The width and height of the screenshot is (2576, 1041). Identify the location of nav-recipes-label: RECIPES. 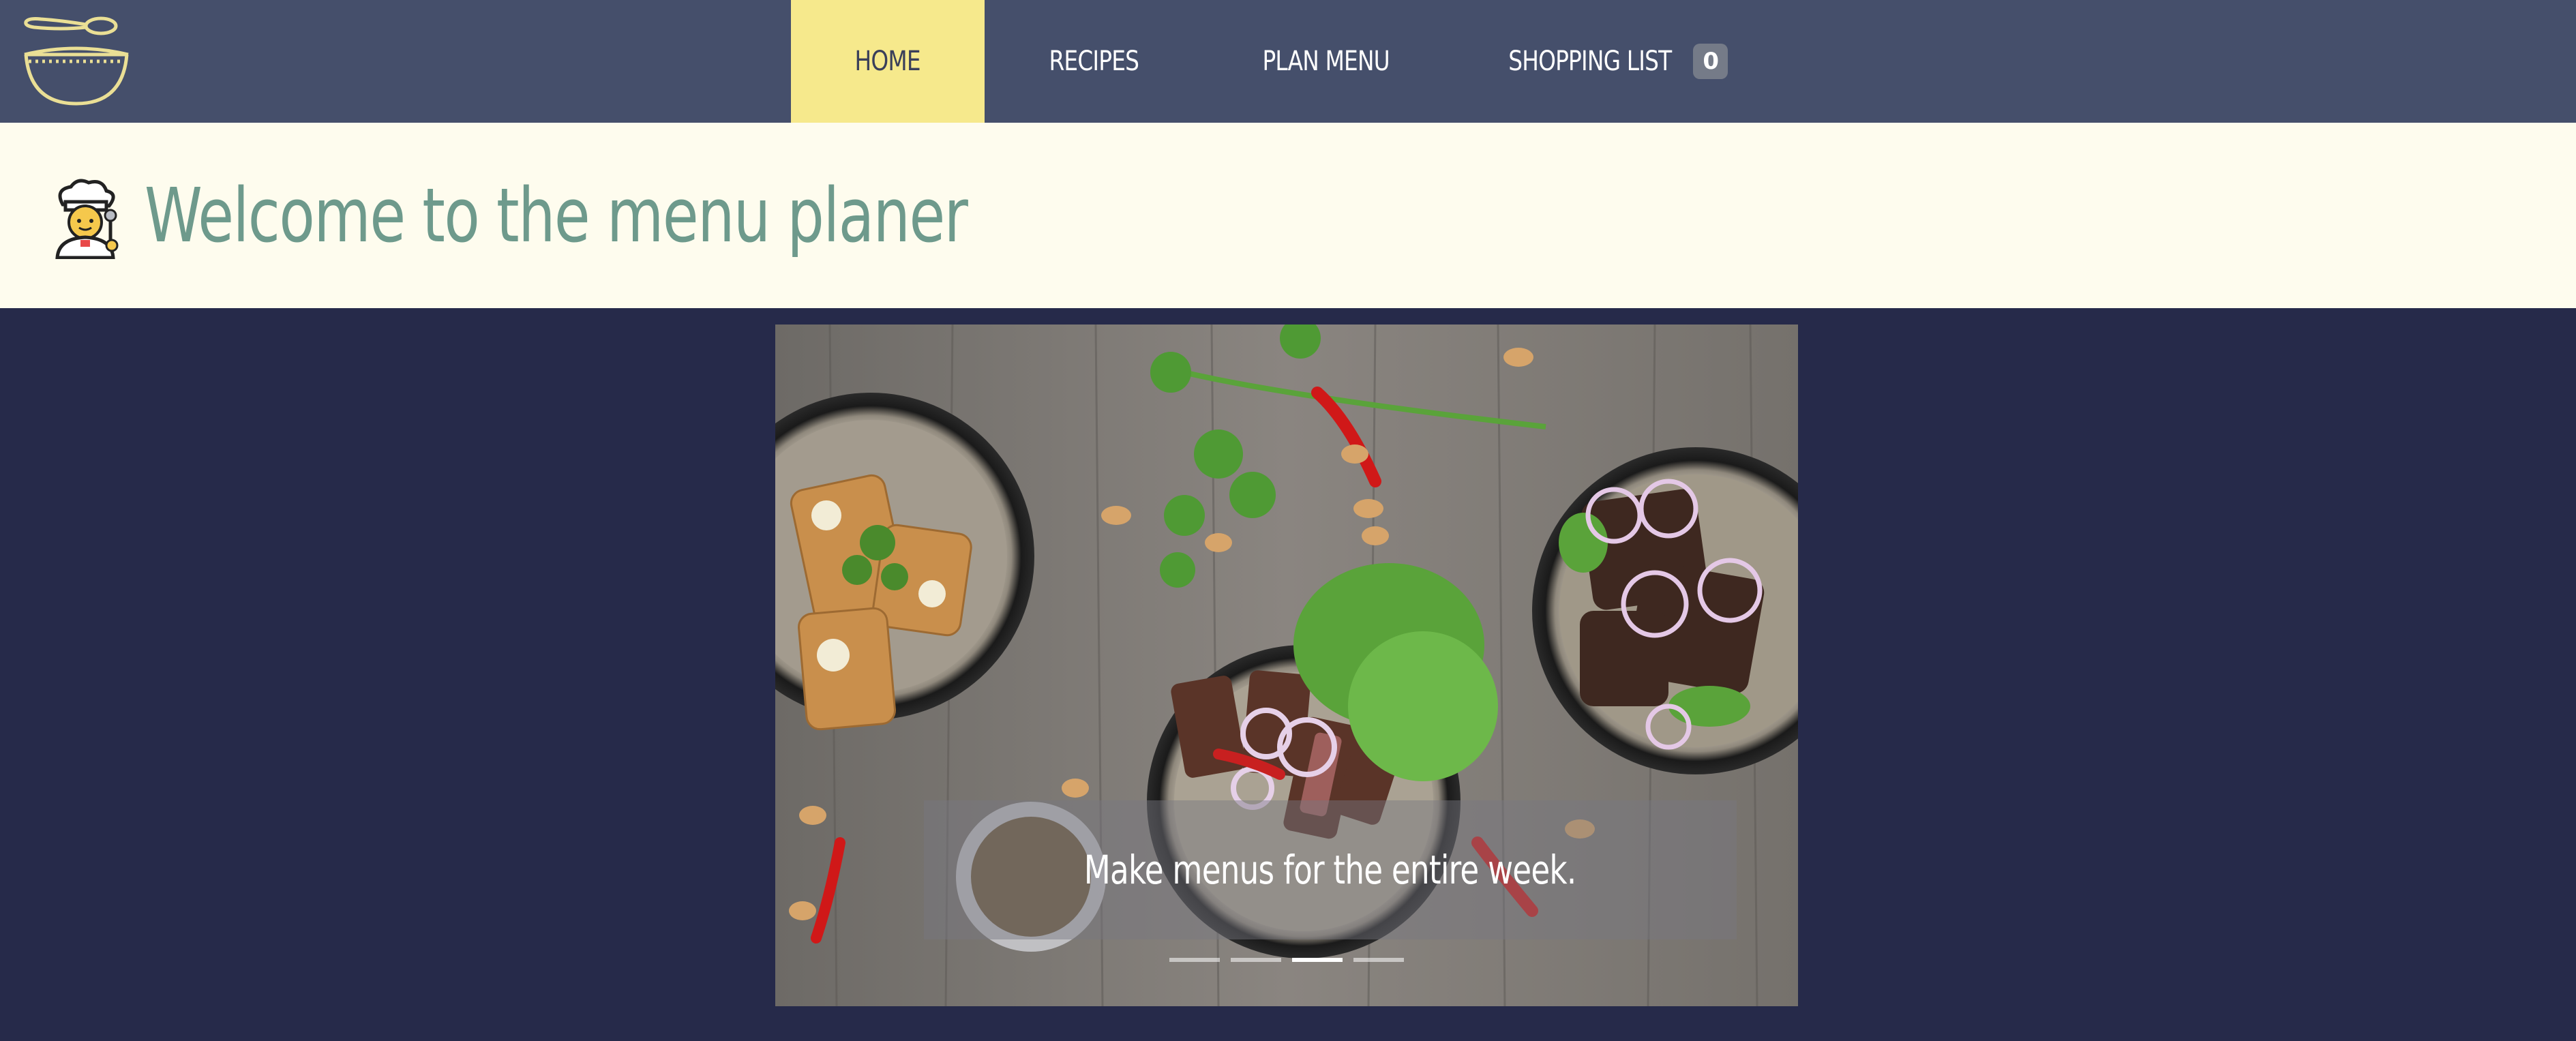
(1094, 61).